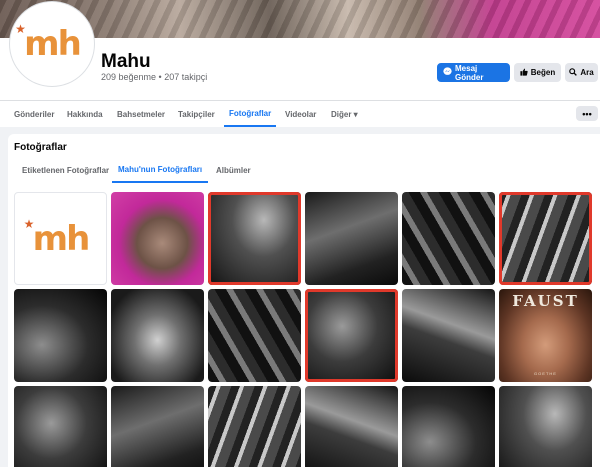 The width and height of the screenshot is (600, 467). Describe the element at coordinates (545, 373) in the screenshot. I see `faust-subtitle: GOETHE` at that location.